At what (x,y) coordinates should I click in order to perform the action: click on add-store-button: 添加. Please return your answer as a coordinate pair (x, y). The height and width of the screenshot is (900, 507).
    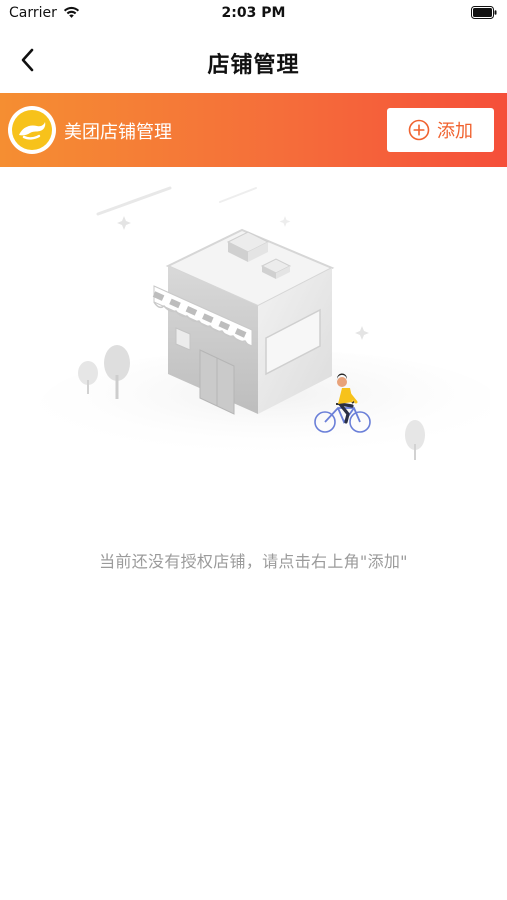
    Looking at the image, I should click on (440, 130).